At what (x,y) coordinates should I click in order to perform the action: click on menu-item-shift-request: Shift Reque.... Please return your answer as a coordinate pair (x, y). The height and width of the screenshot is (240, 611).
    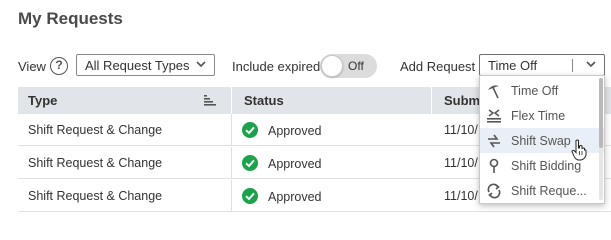
    Looking at the image, I should click on (542, 190).